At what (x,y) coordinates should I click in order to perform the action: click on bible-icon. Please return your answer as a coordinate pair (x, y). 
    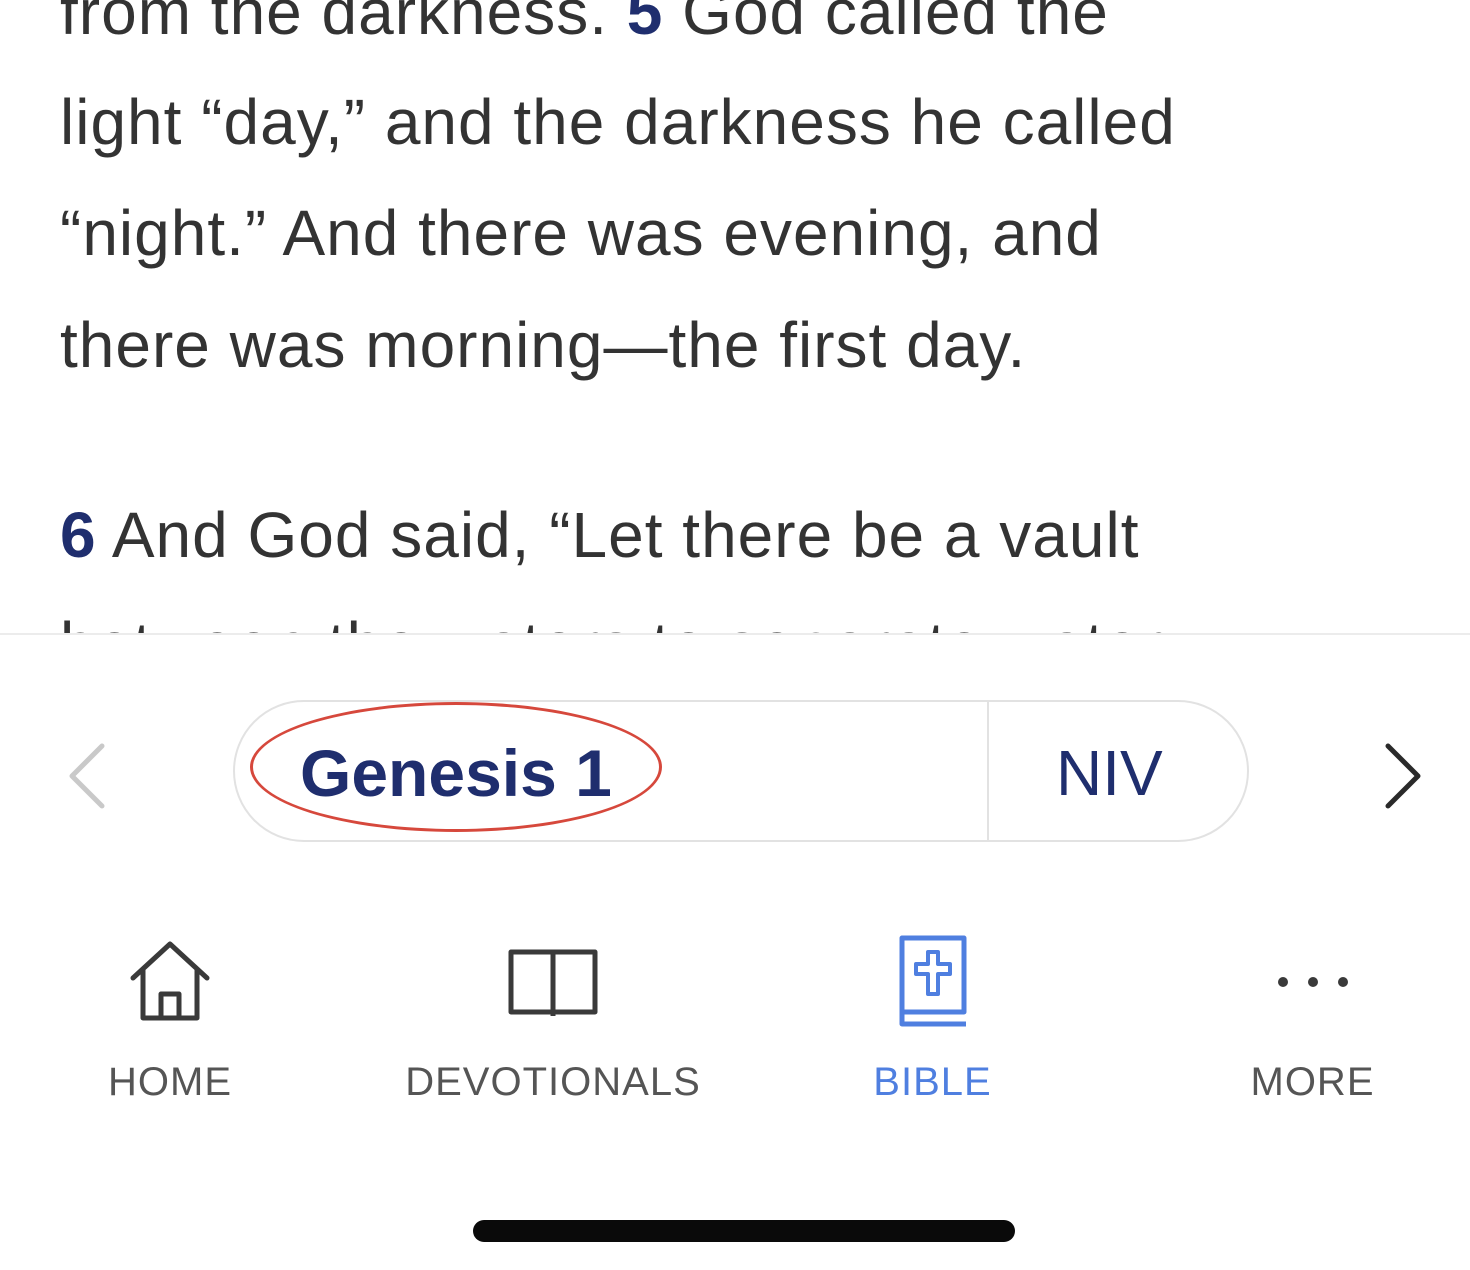
    Looking at the image, I should click on (932, 981).